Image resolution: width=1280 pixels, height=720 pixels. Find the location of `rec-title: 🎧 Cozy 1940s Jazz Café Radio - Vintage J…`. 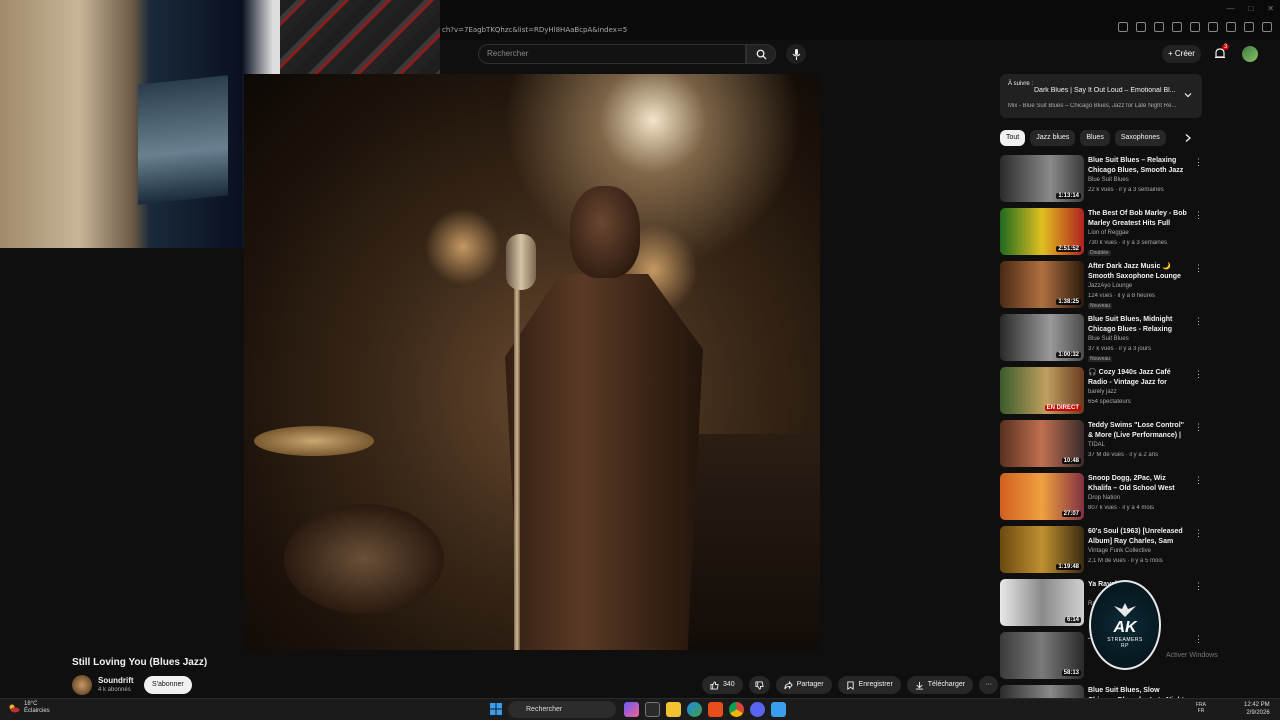

rec-title: 🎧 Cozy 1940s Jazz Café Radio - Vintage J… is located at coordinates (1138, 378).